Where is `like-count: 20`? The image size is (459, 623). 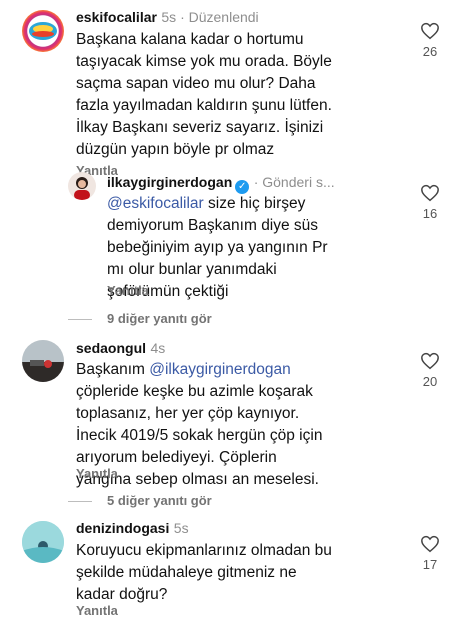 like-count: 20 is located at coordinates (430, 381).